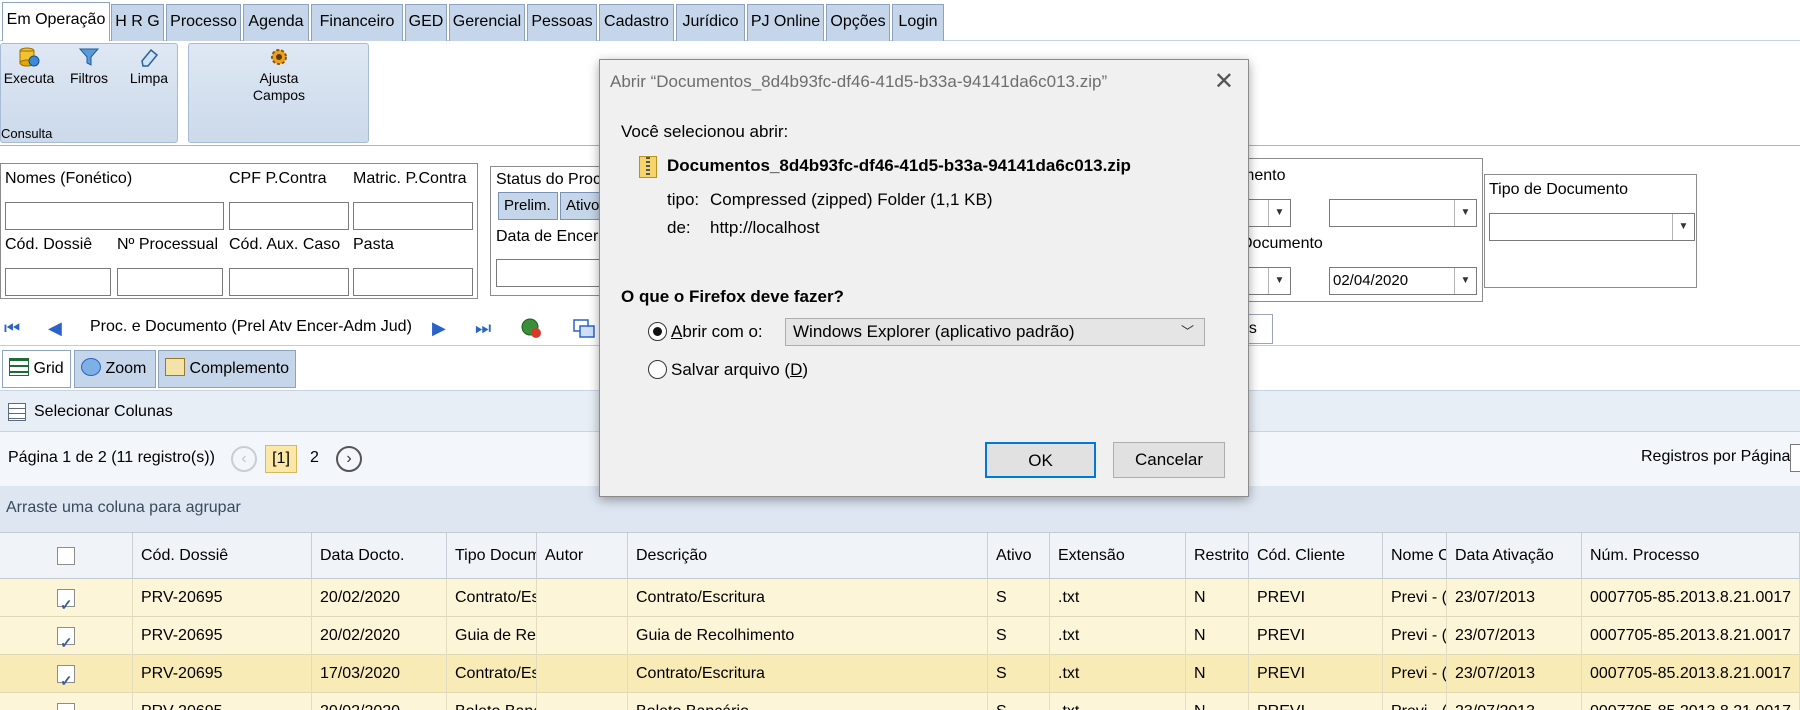 This screenshot has width=1800, height=710. What do you see at coordinates (203, 22) in the screenshot?
I see `menu-tab-processo: Processo` at bounding box center [203, 22].